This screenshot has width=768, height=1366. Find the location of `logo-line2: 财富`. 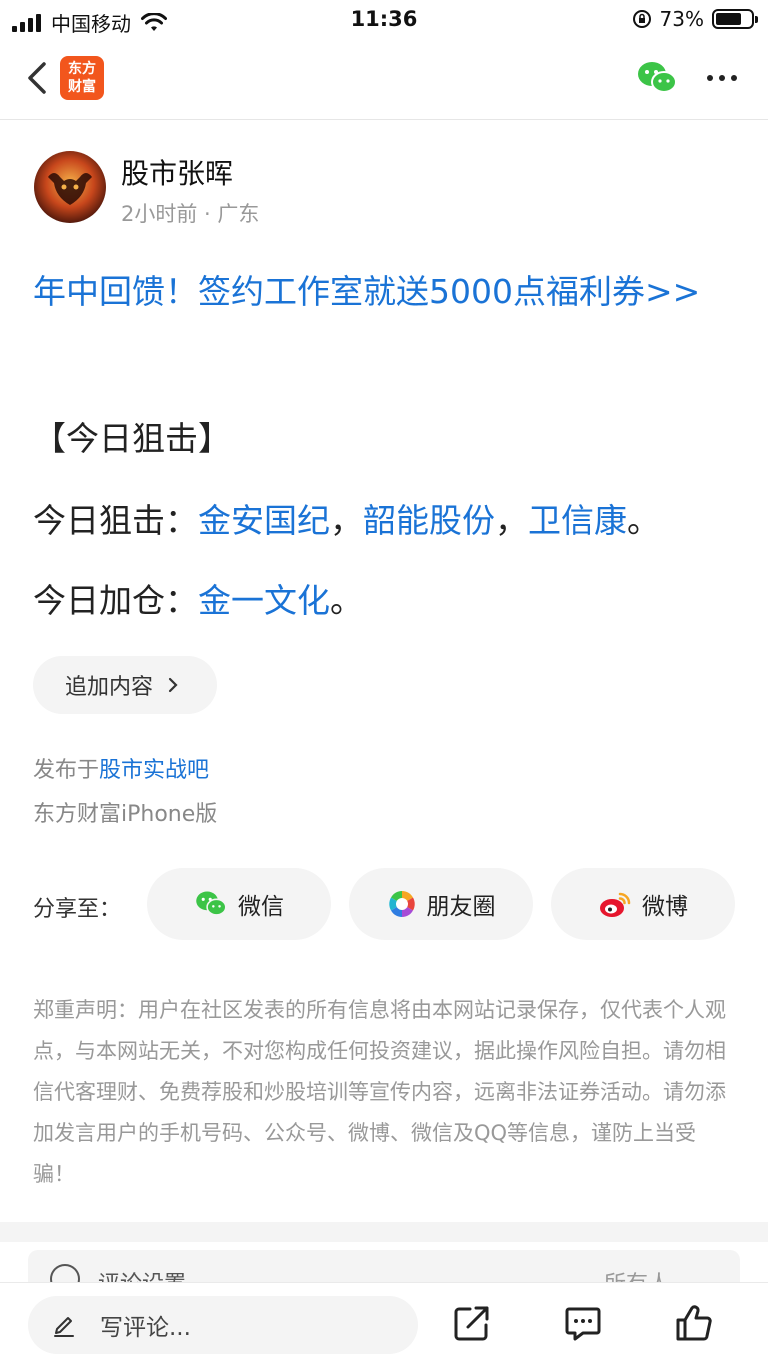

logo-line2: 财富 is located at coordinates (82, 87).